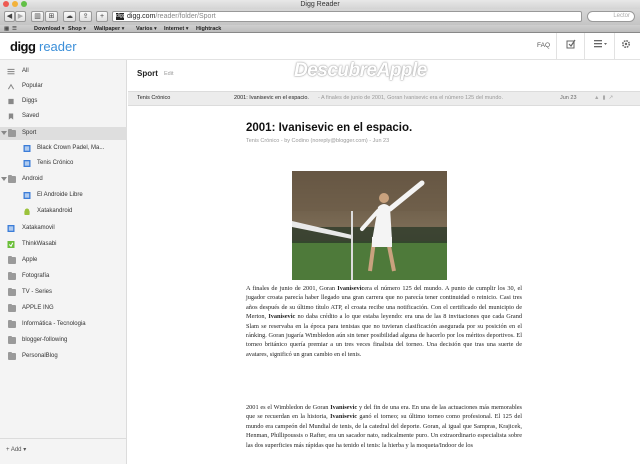 The image size is (640, 464). I want to click on cloud-tabs-button: ☁, so click(69, 16).